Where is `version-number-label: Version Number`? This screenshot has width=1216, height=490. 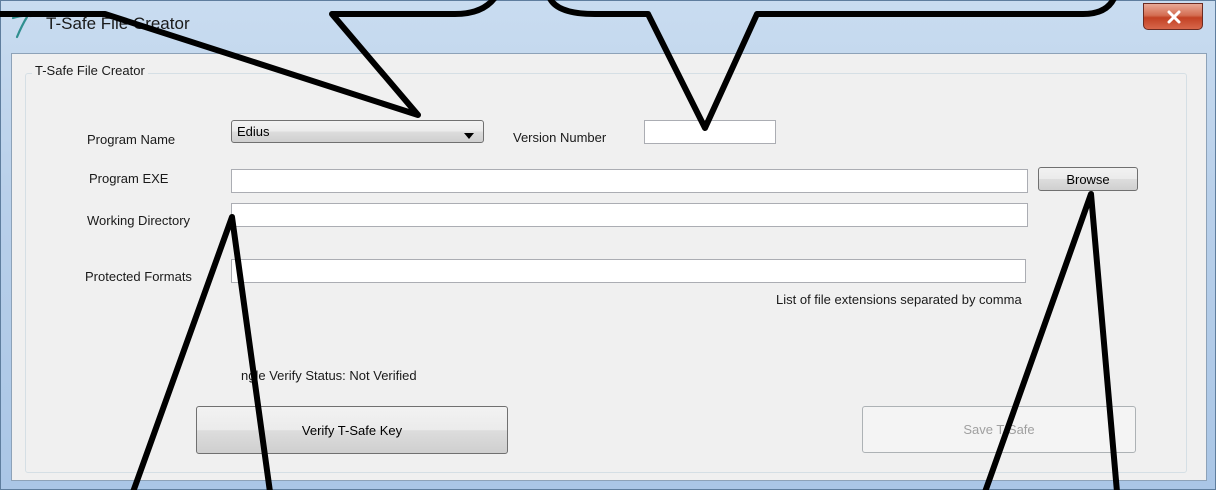 version-number-label: Version Number is located at coordinates (560, 137).